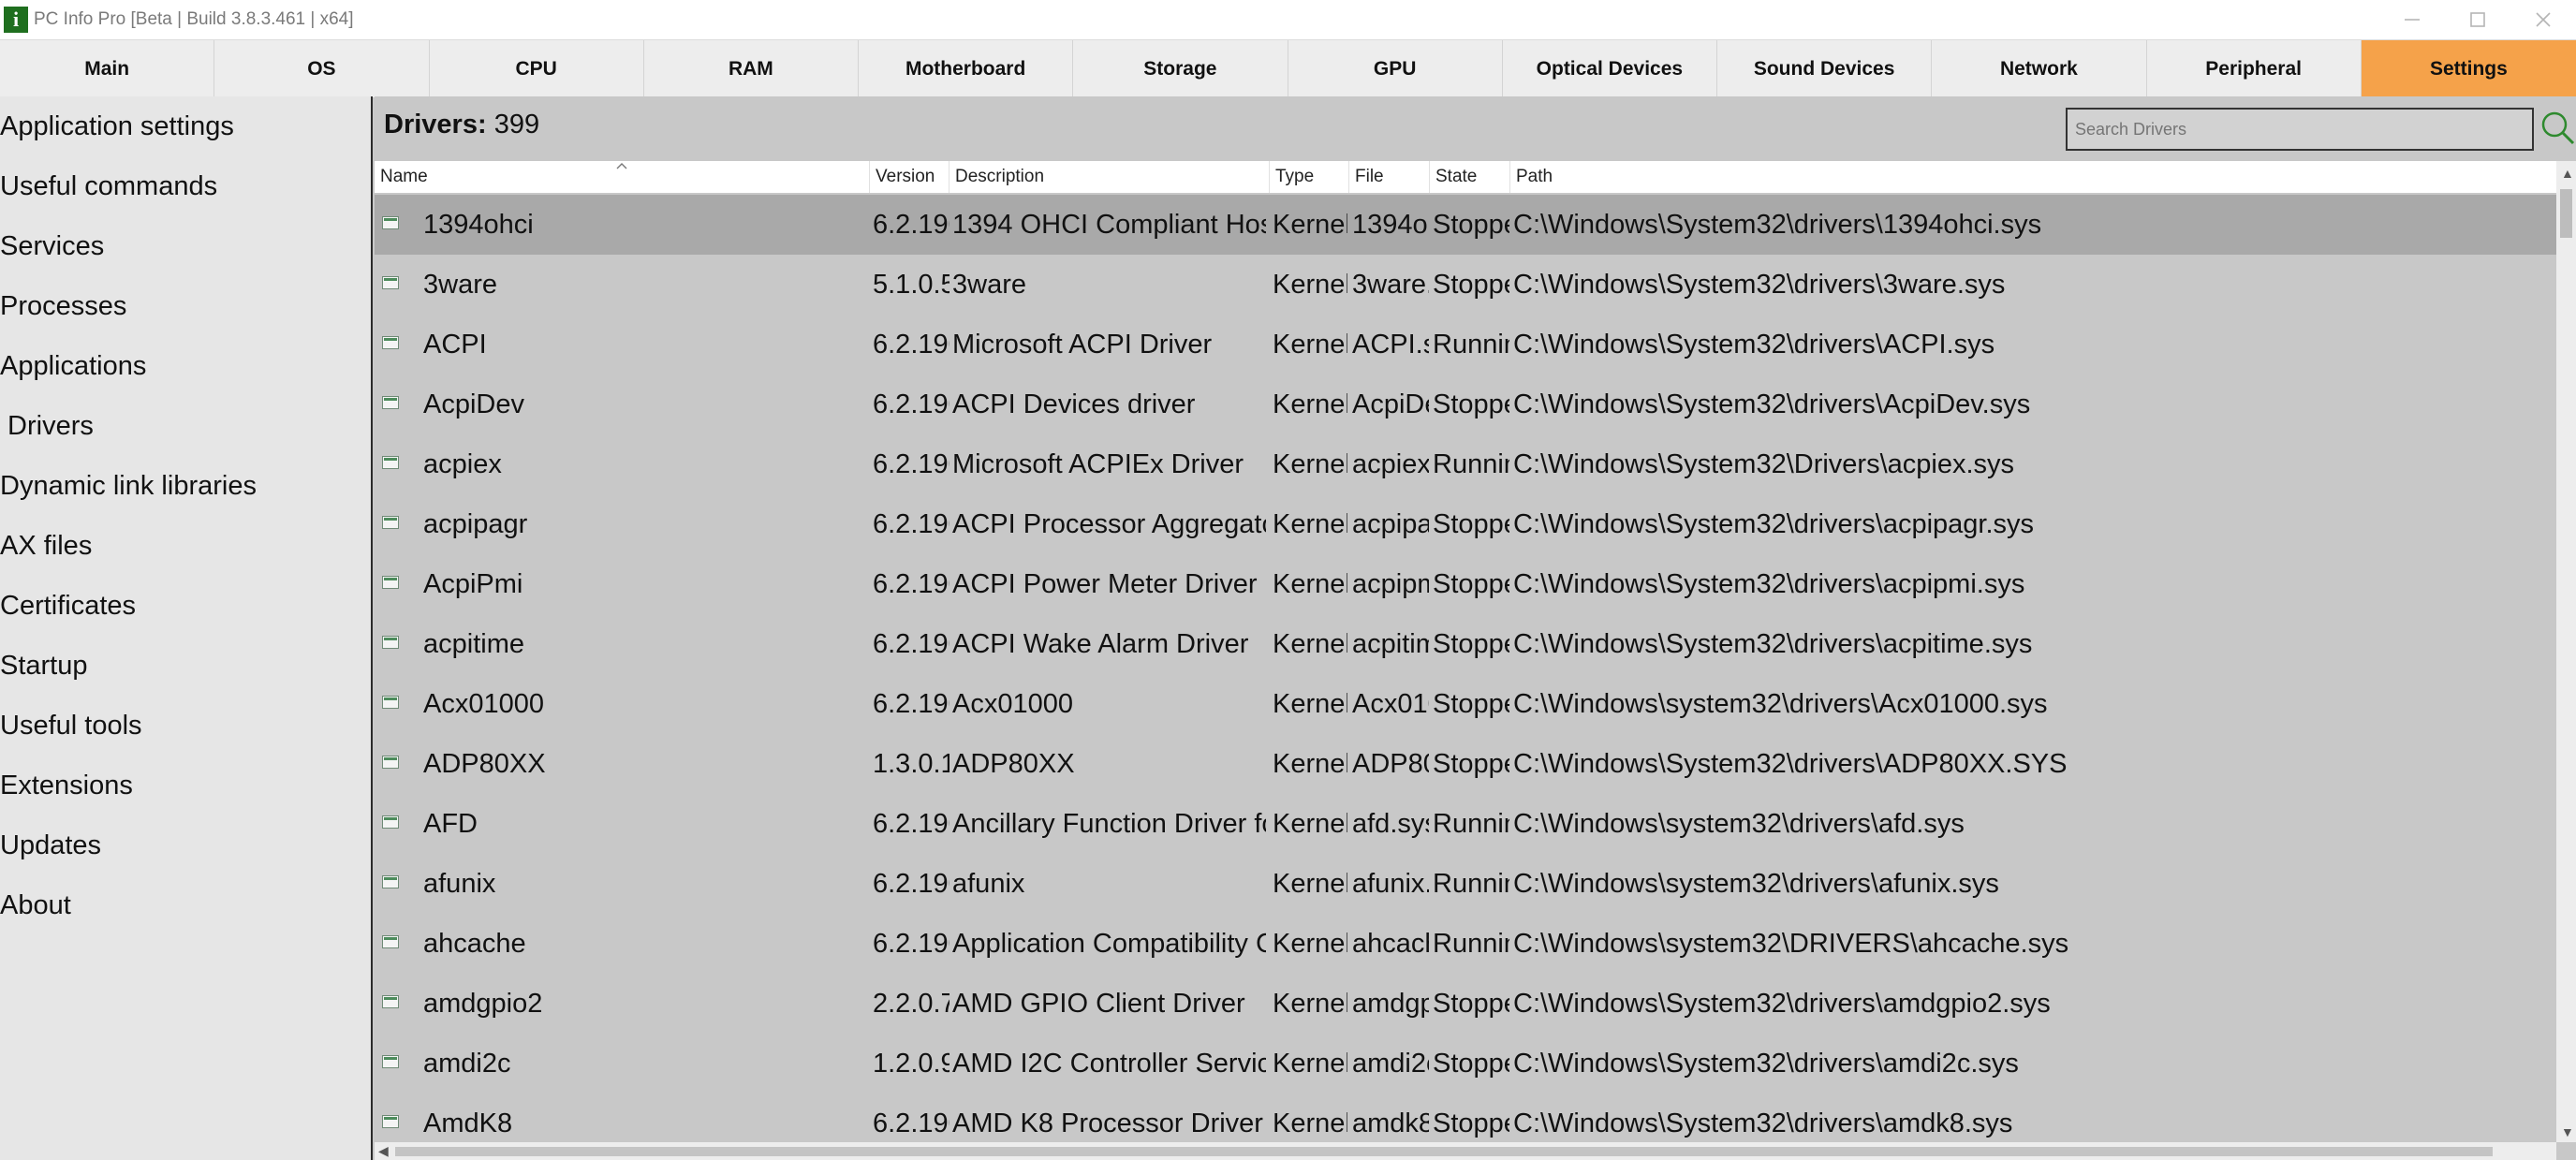  What do you see at coordinates (1763, 1123) in the screenshot?
I see `cell-path: C:\Windows\System32\drivers\amdk8.sys` at bounding box center [1763, 1123].